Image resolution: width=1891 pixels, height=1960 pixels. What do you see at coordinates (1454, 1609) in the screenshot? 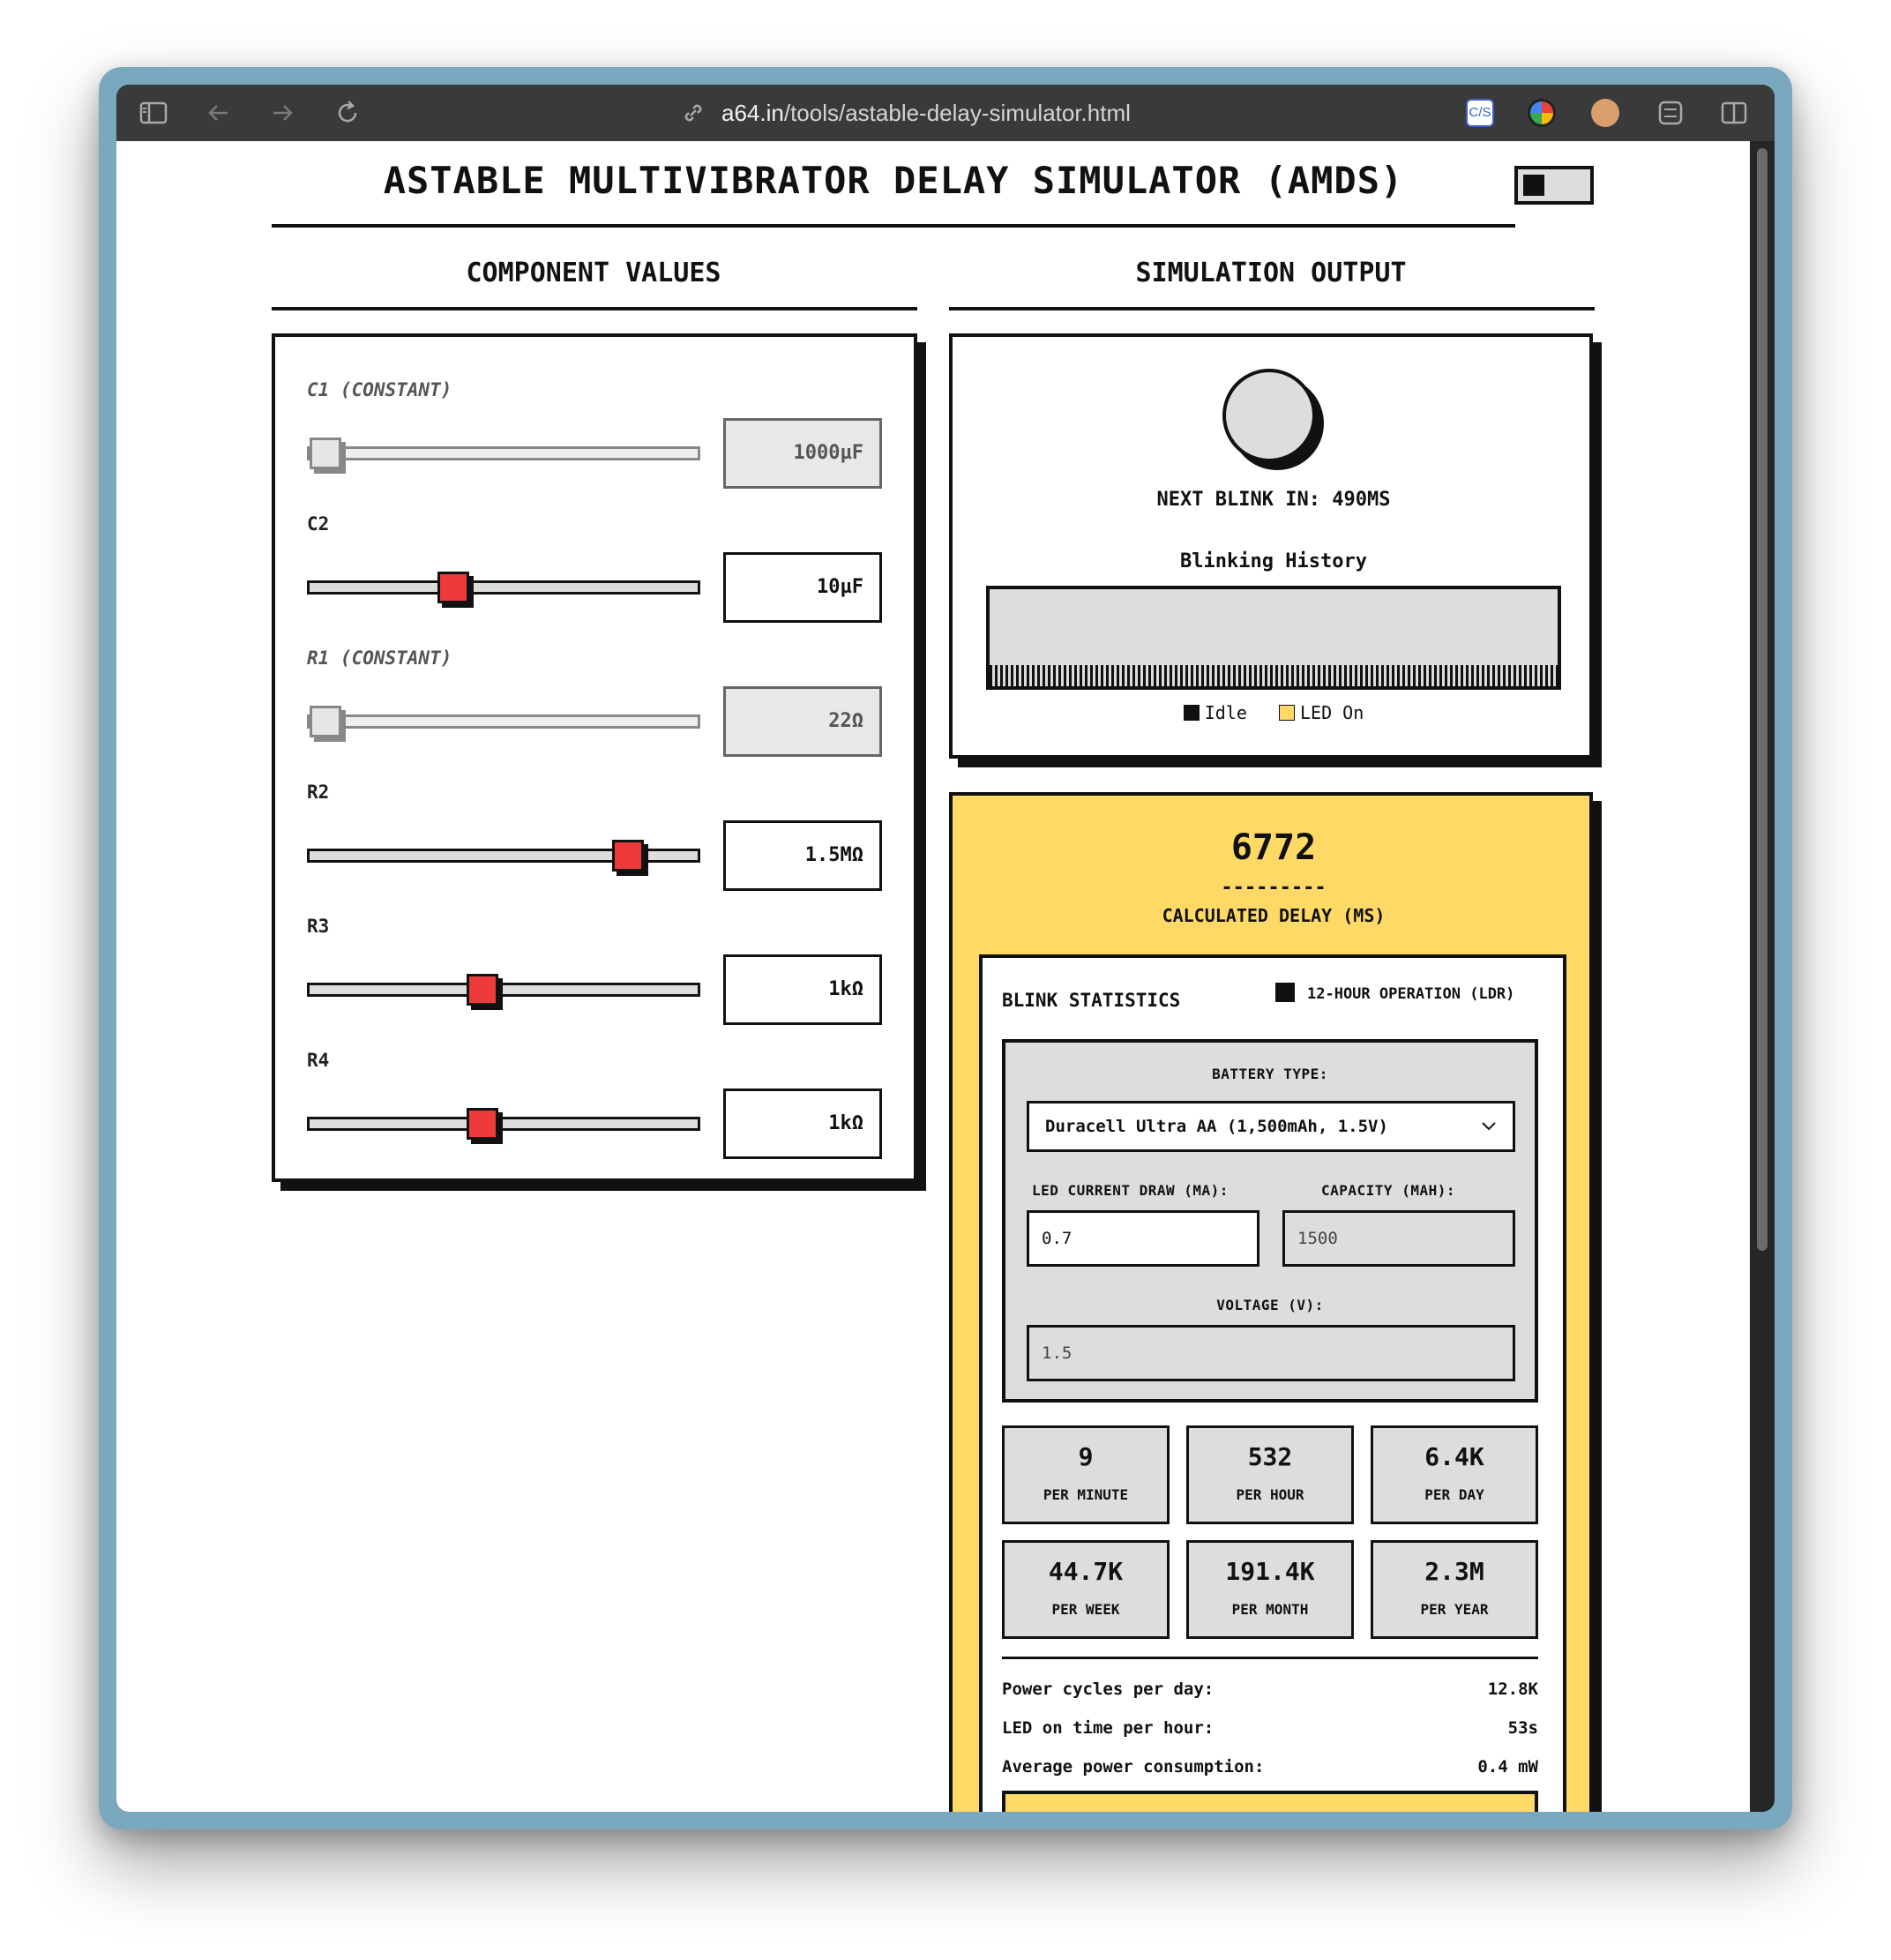
I see `stat-label: PER YEAR` at bounding box center [1454, 1609].